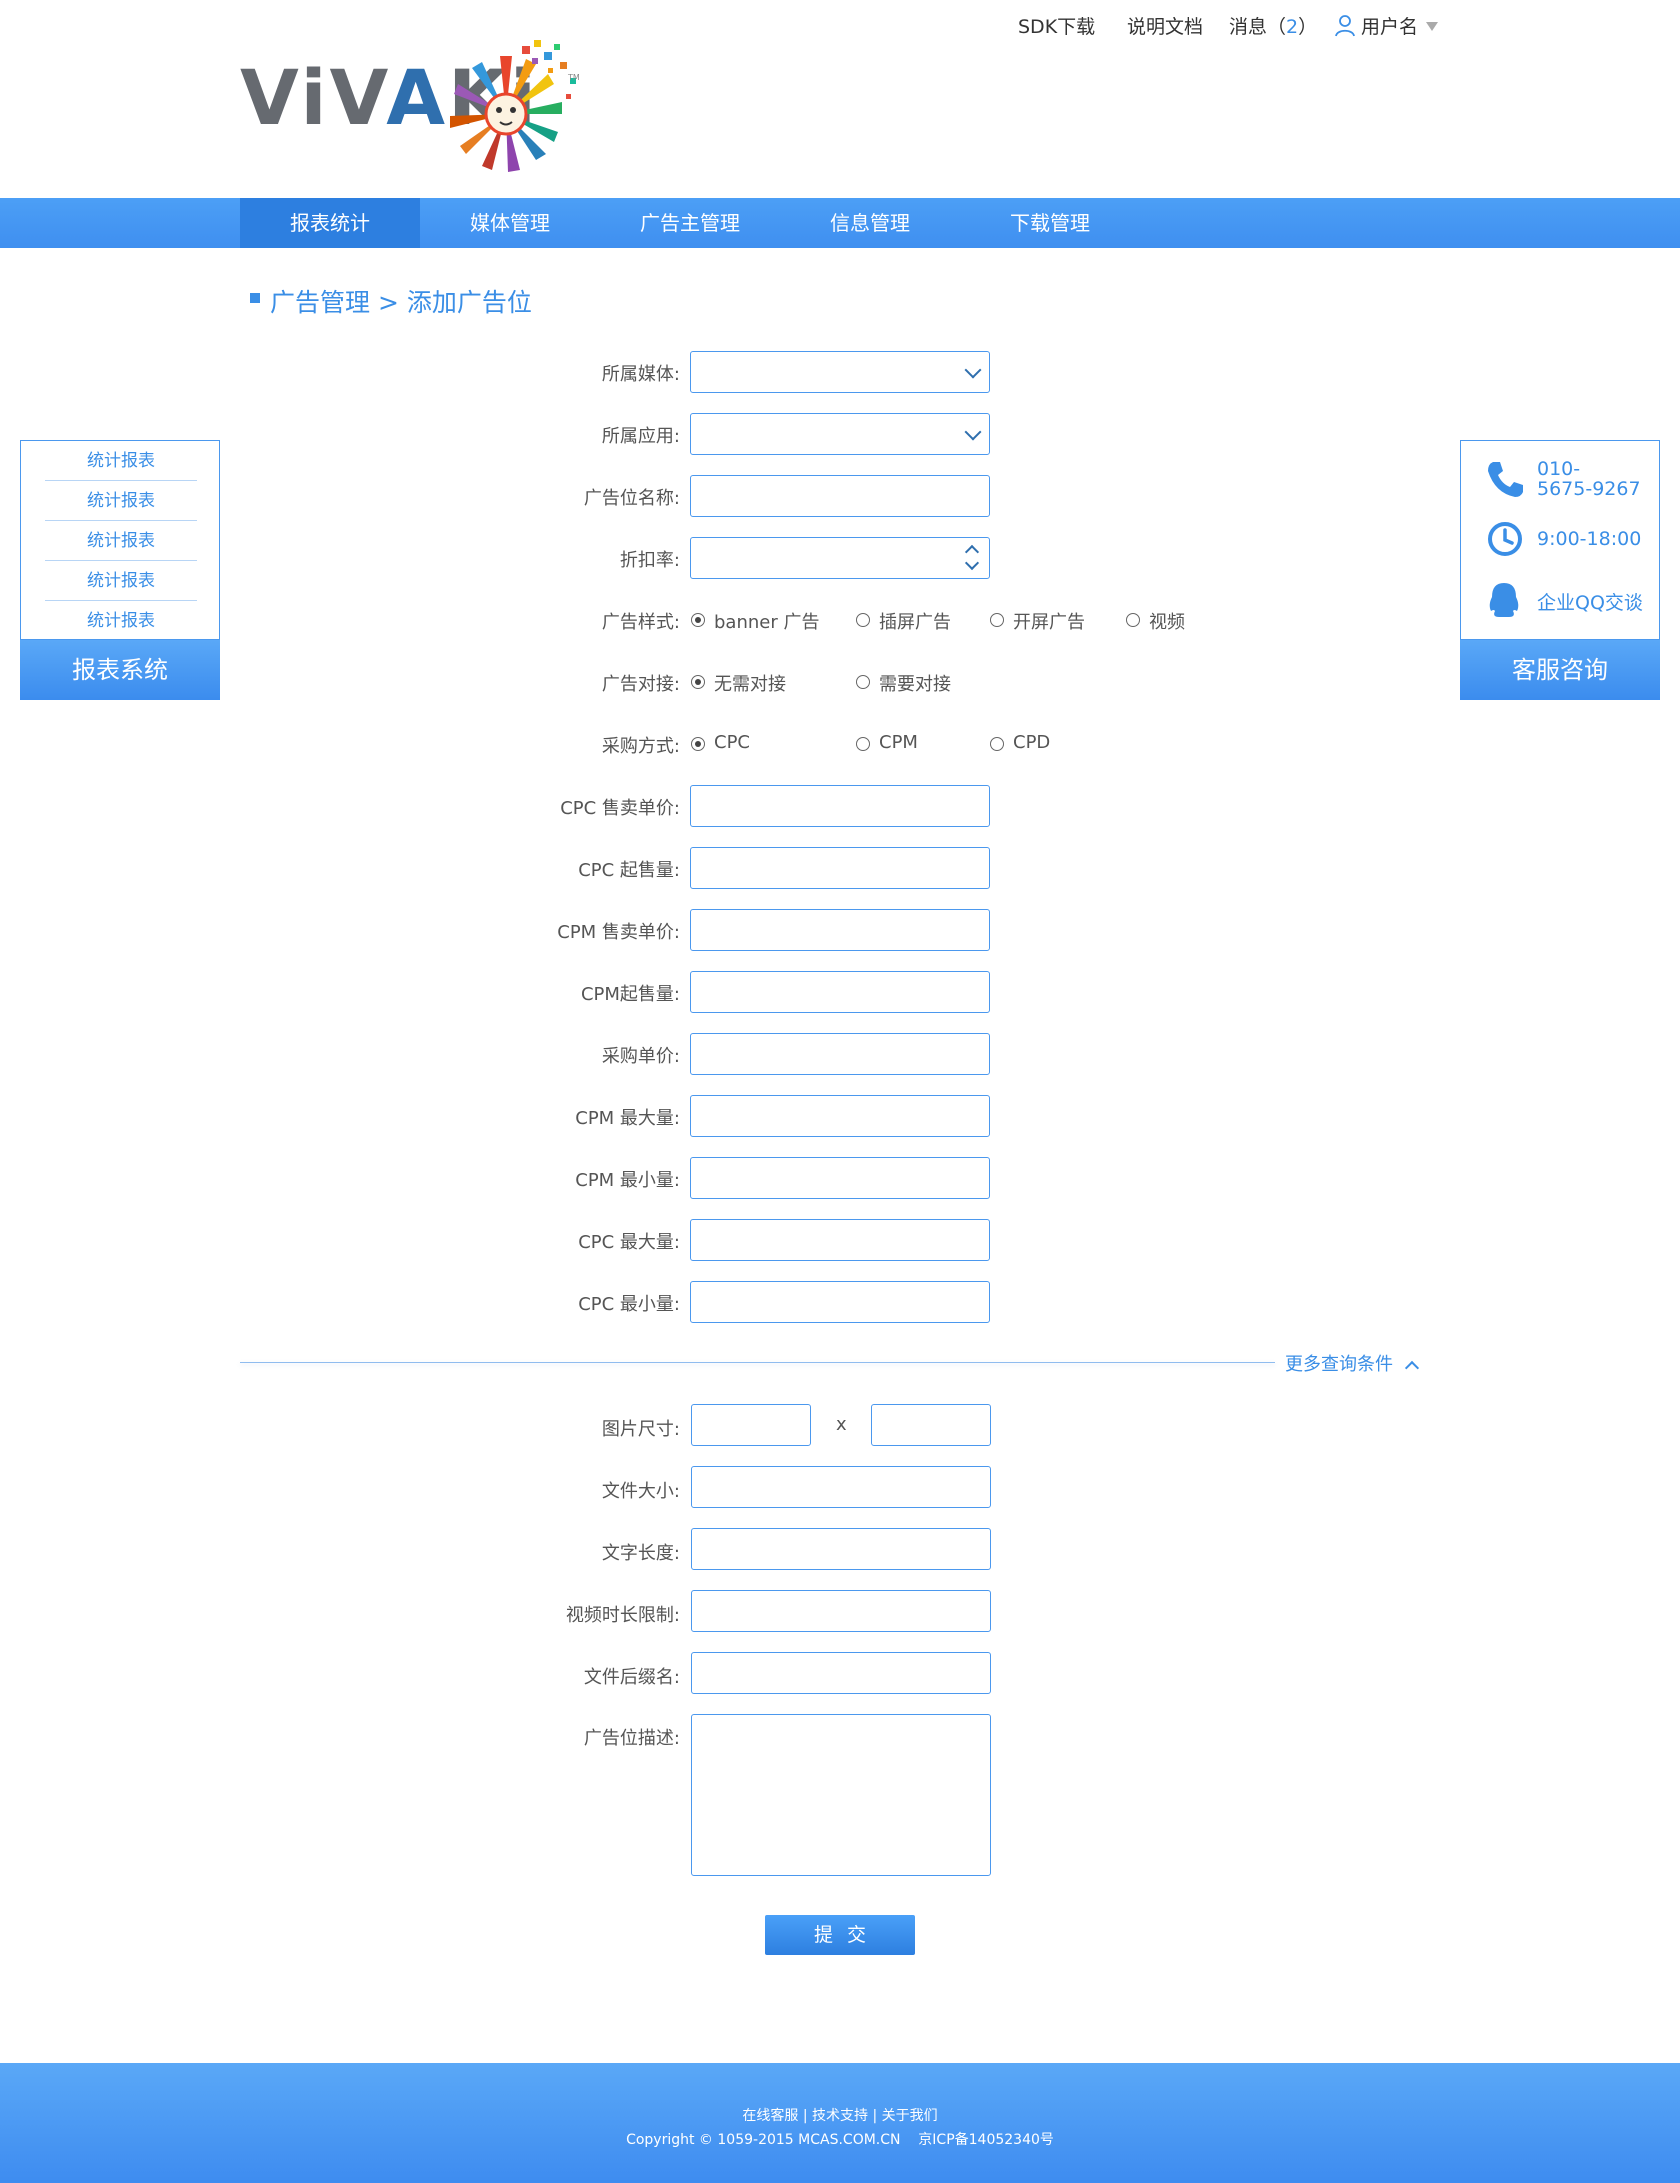  What do you see at coordinates (698, 744) in the screenshot?
I see `purchase-radio-cpc` at bounding box center [698, 744].